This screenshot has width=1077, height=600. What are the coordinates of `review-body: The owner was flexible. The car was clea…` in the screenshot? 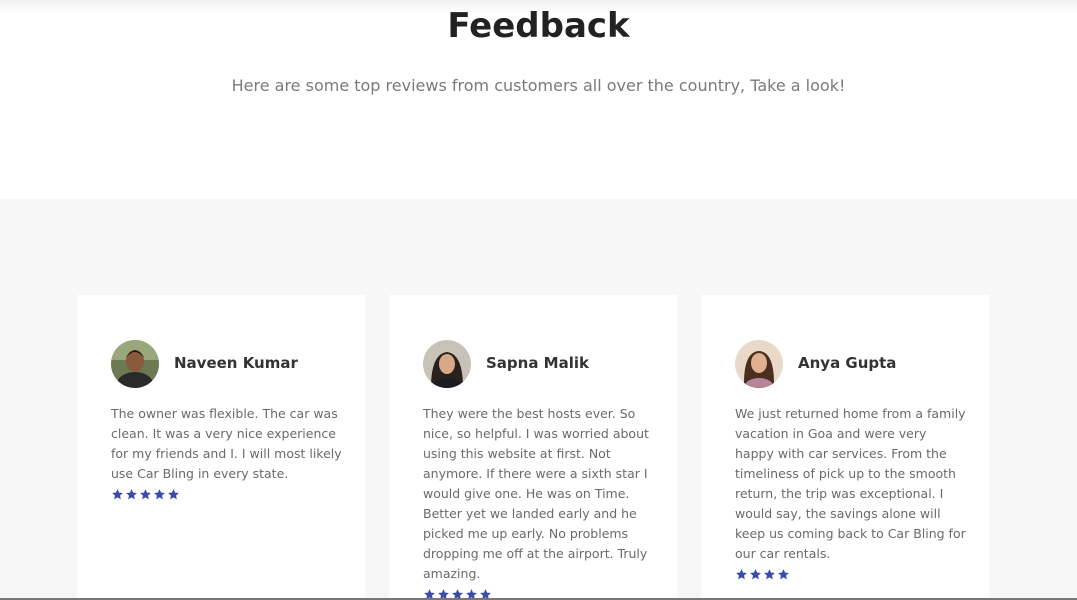 It's located at (227, 453).